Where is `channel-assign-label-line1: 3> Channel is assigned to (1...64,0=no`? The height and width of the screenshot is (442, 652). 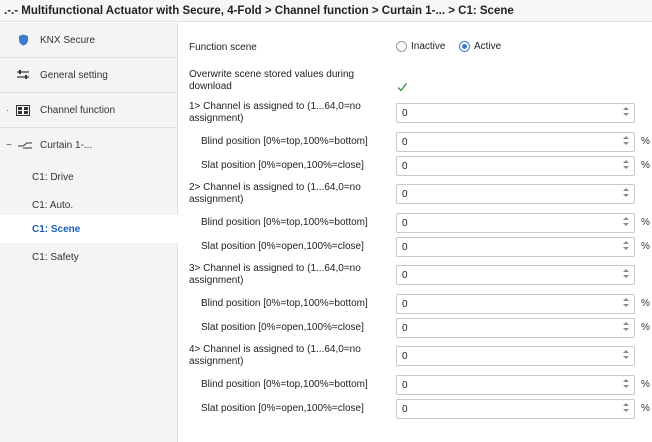
channel-assign-label-line1: 3> Channel is assigned to (1...64,0=no is located at coordinates (275, 268).